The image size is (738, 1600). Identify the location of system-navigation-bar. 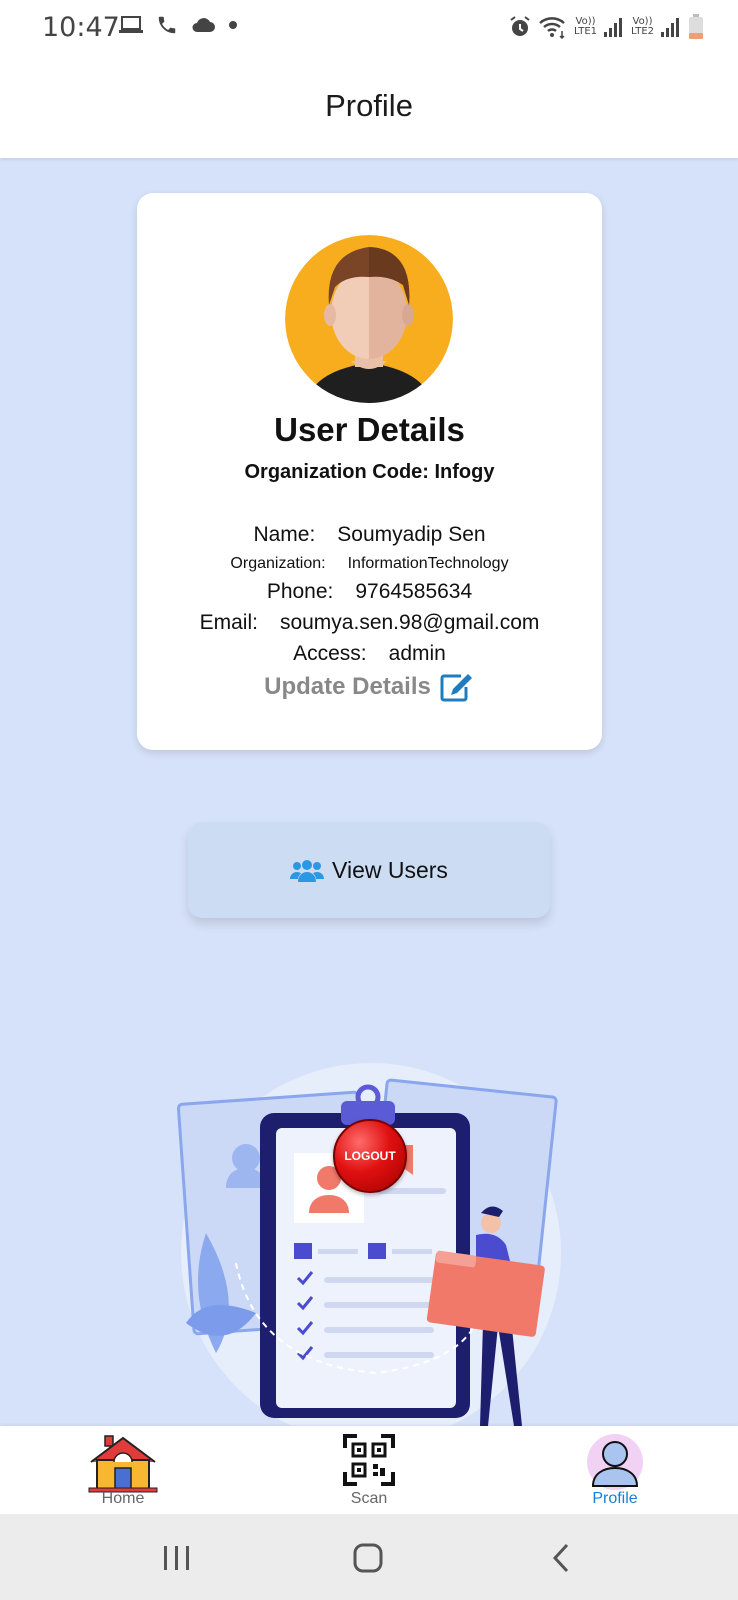
(369, 1557).